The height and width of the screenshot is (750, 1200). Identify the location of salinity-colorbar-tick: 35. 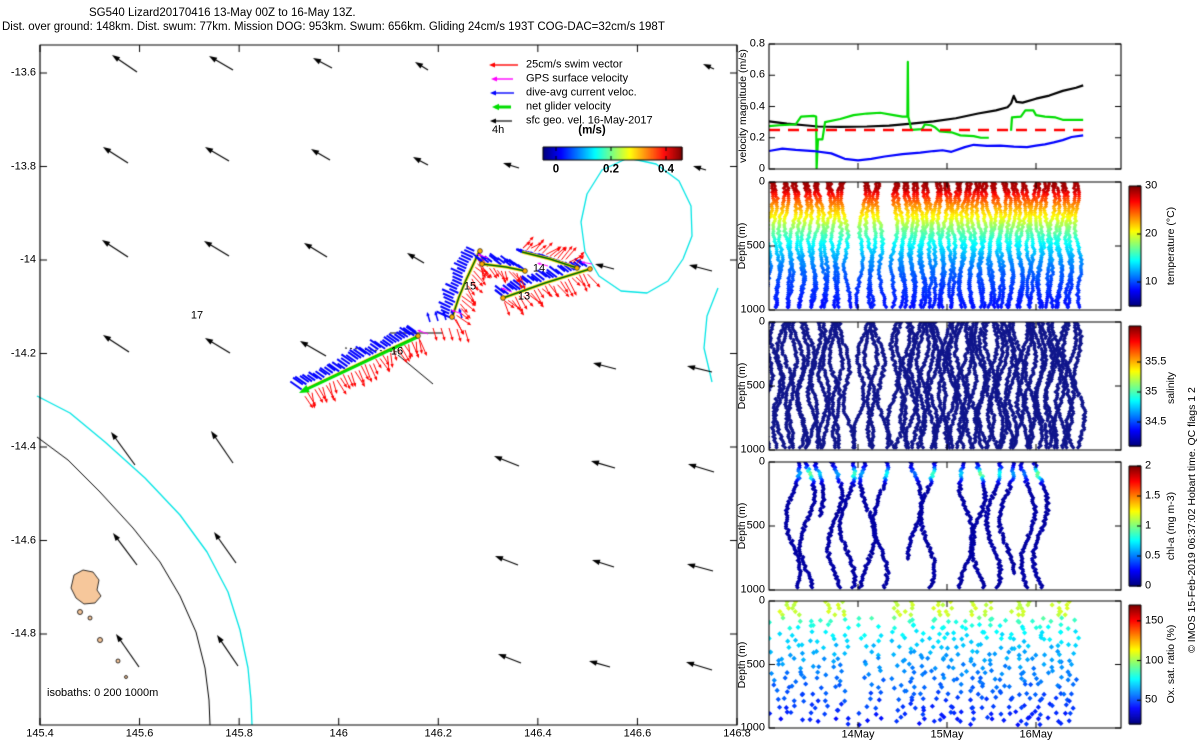
(1151, 391).